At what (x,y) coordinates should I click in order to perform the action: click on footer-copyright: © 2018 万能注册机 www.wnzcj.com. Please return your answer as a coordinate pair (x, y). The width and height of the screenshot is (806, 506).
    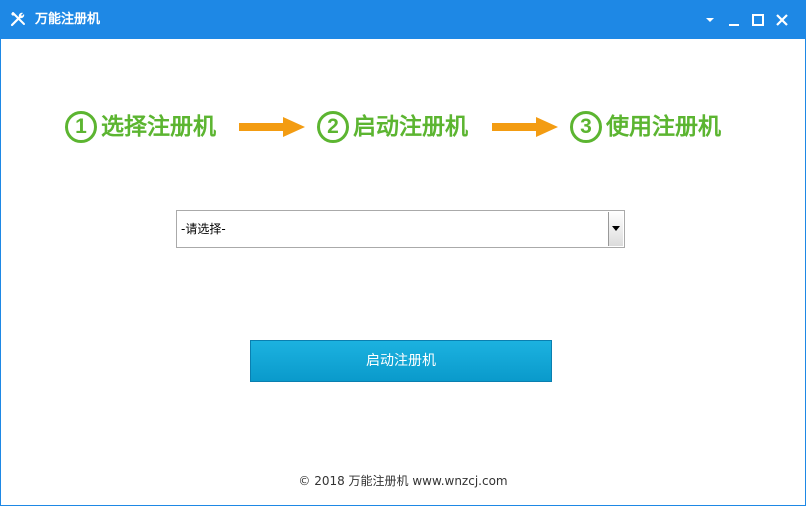
    Looking at the image, I should click on (403, 481).